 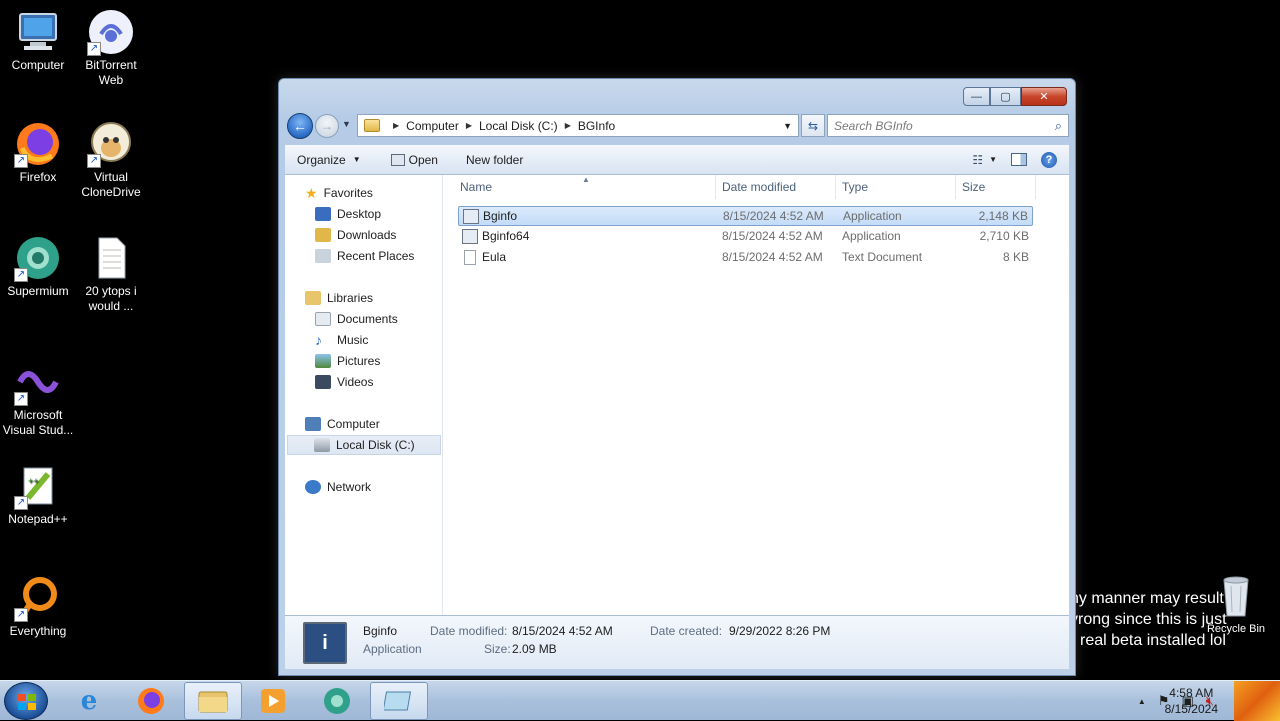 I want to click on search-icon: ⌕, so click(x=1058, y=126).